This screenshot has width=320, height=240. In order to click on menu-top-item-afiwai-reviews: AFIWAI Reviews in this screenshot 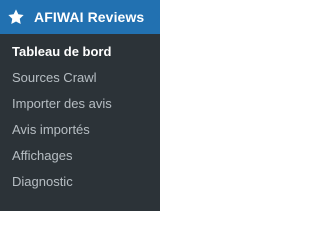, I will do `click(80, 17)`.